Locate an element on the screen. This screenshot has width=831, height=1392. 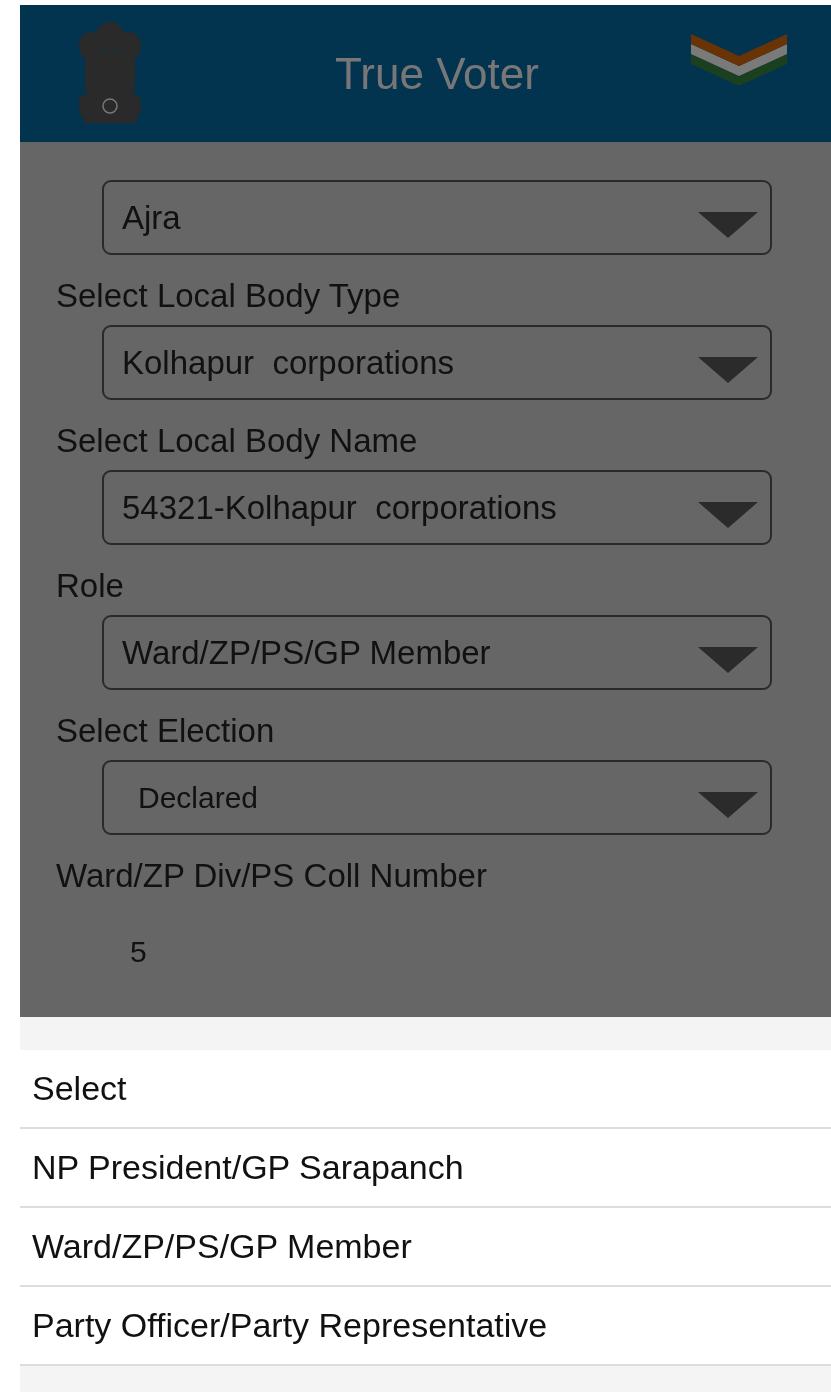
field-label: Role is located at coordinates (90, 586).